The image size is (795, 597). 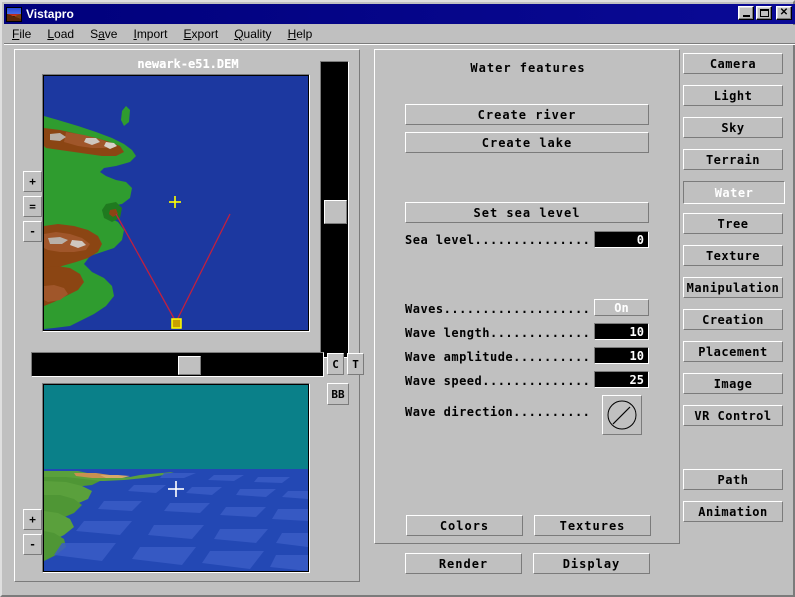 What do you see at coordinates (746, 15) in the screenshot?
I see `minimize-icon` at bounding box center [746, 15].